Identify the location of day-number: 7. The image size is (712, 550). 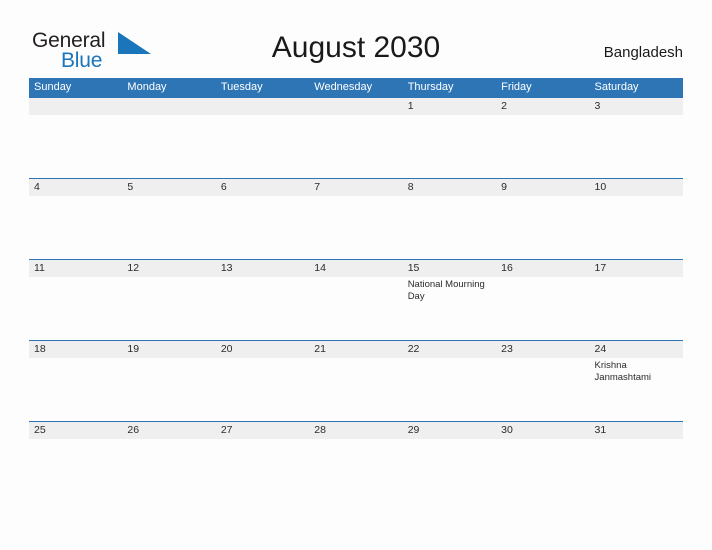
(355, 187).